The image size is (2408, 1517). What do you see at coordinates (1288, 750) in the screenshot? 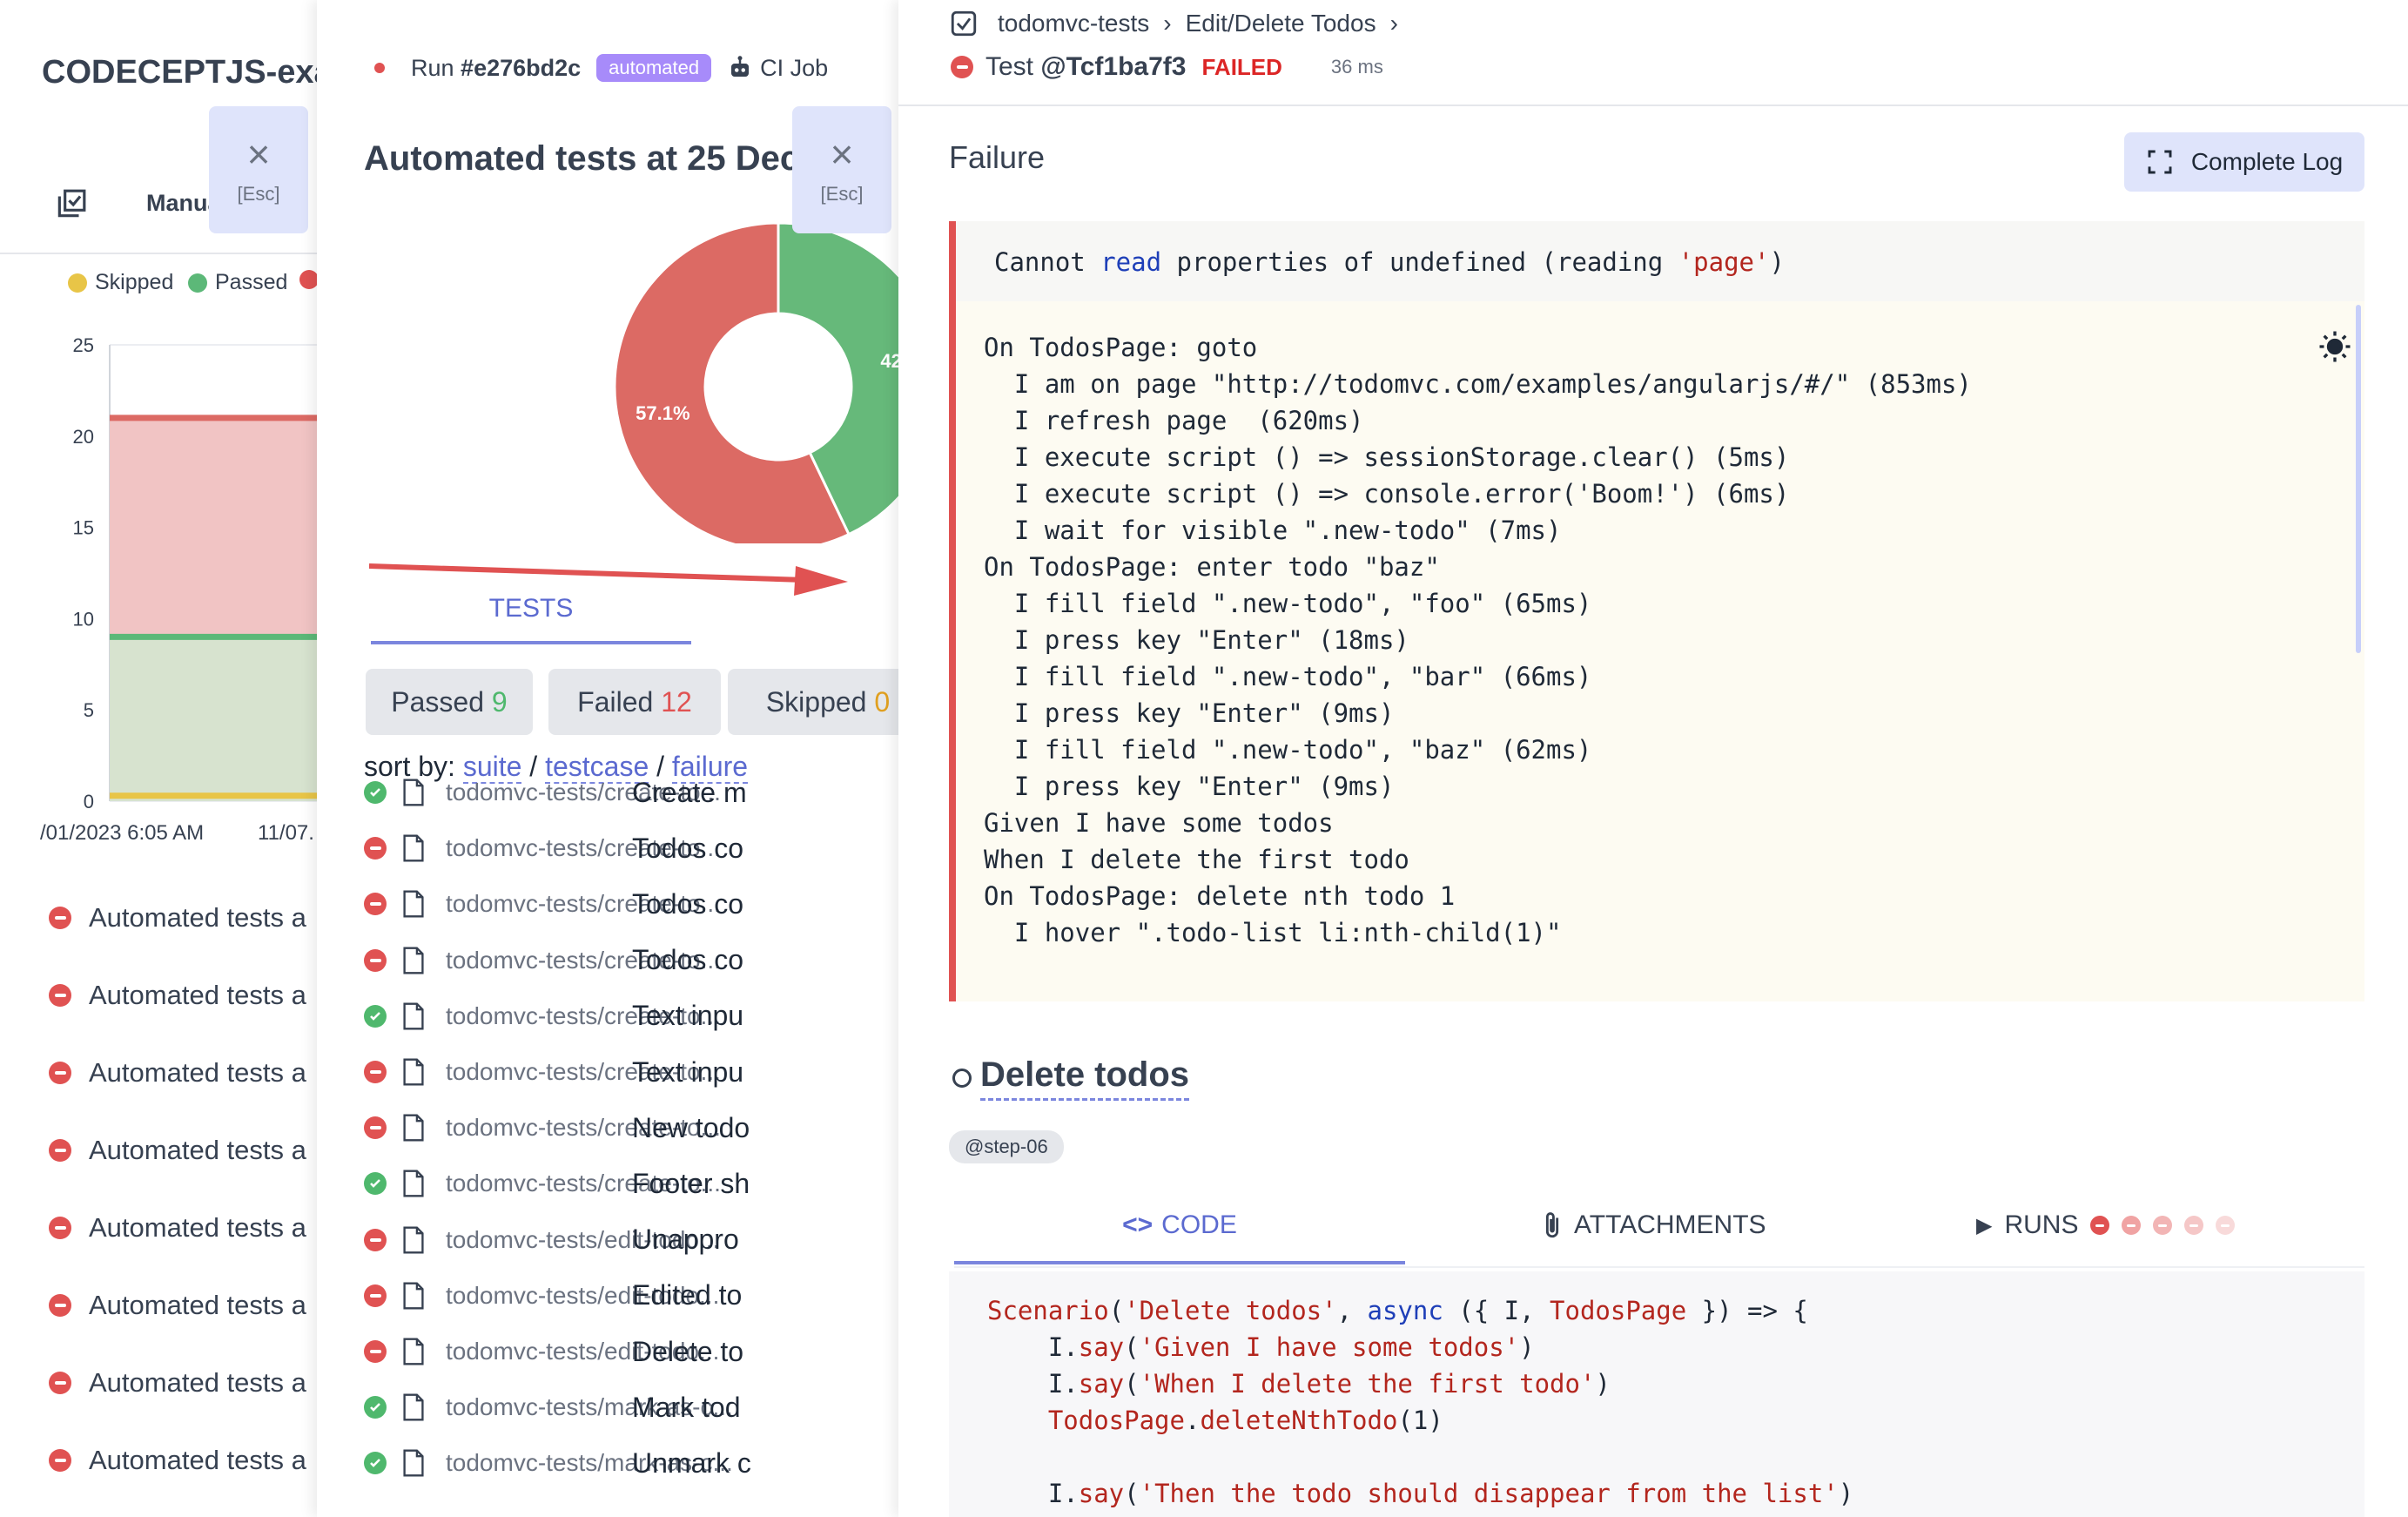
I see `log-line: I fill field ".new-todo", "baz" (62ms)` at bounding box center [1288, 750].